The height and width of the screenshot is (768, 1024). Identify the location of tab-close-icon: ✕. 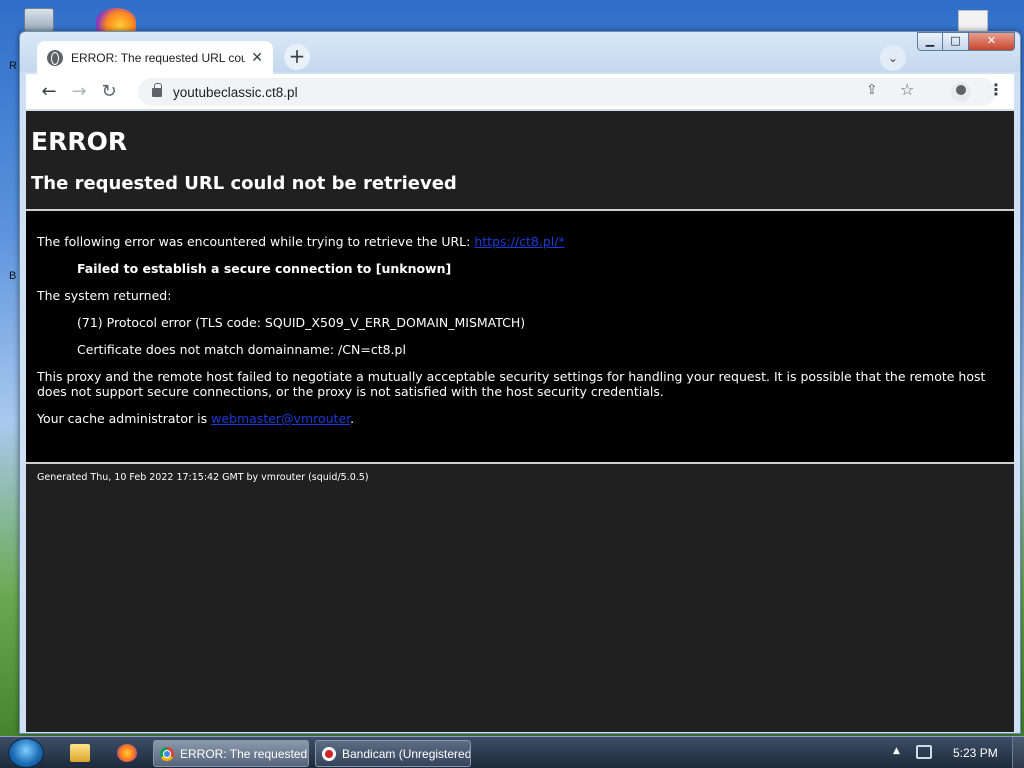
(257, 58).